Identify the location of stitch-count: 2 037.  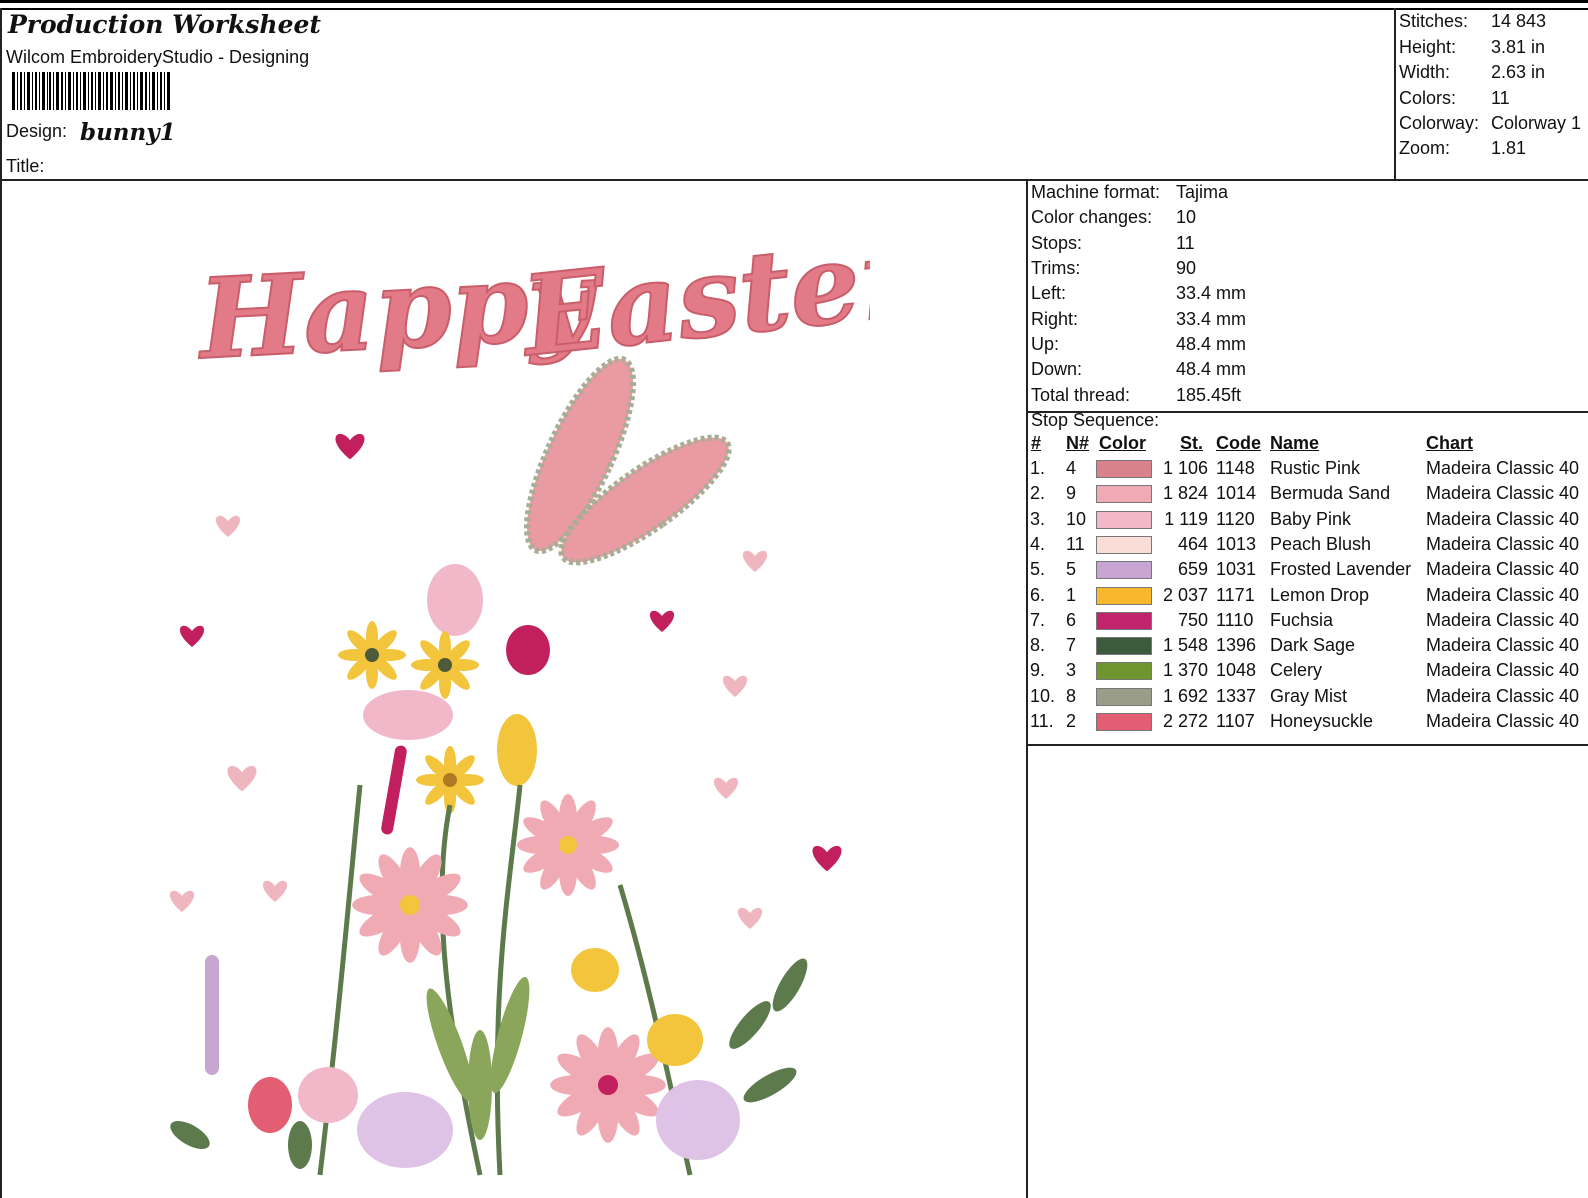
(1185, 594).